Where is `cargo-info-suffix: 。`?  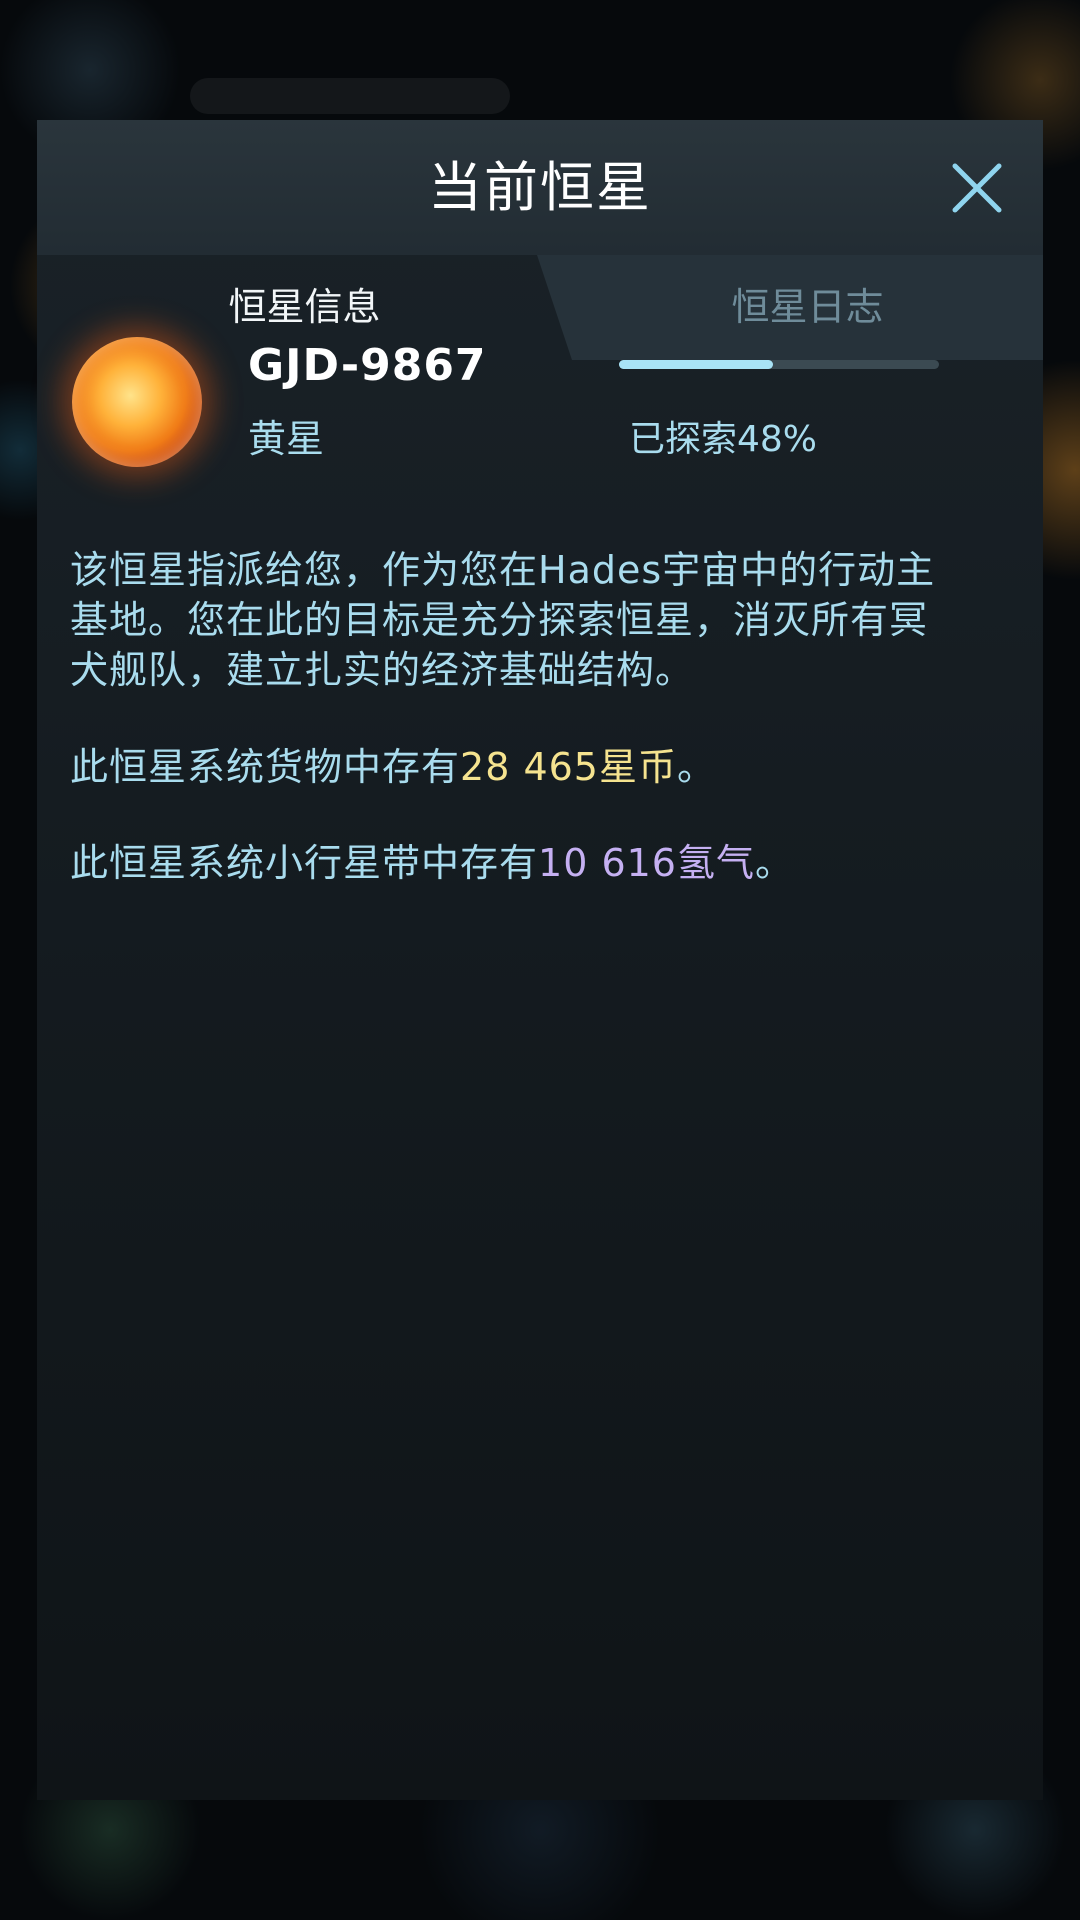
cargo-info-suffix: 。 is located at coordinates (696, 767).